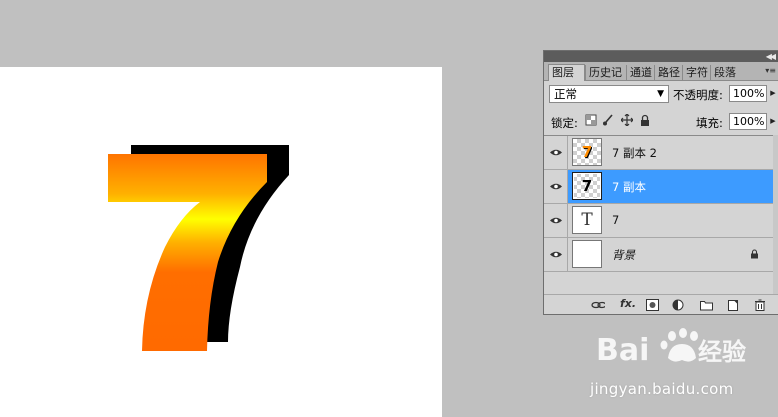  Describe the element at coordinates (668, 72) in the screenshot. I see `tab-paths: 路径` at that location.